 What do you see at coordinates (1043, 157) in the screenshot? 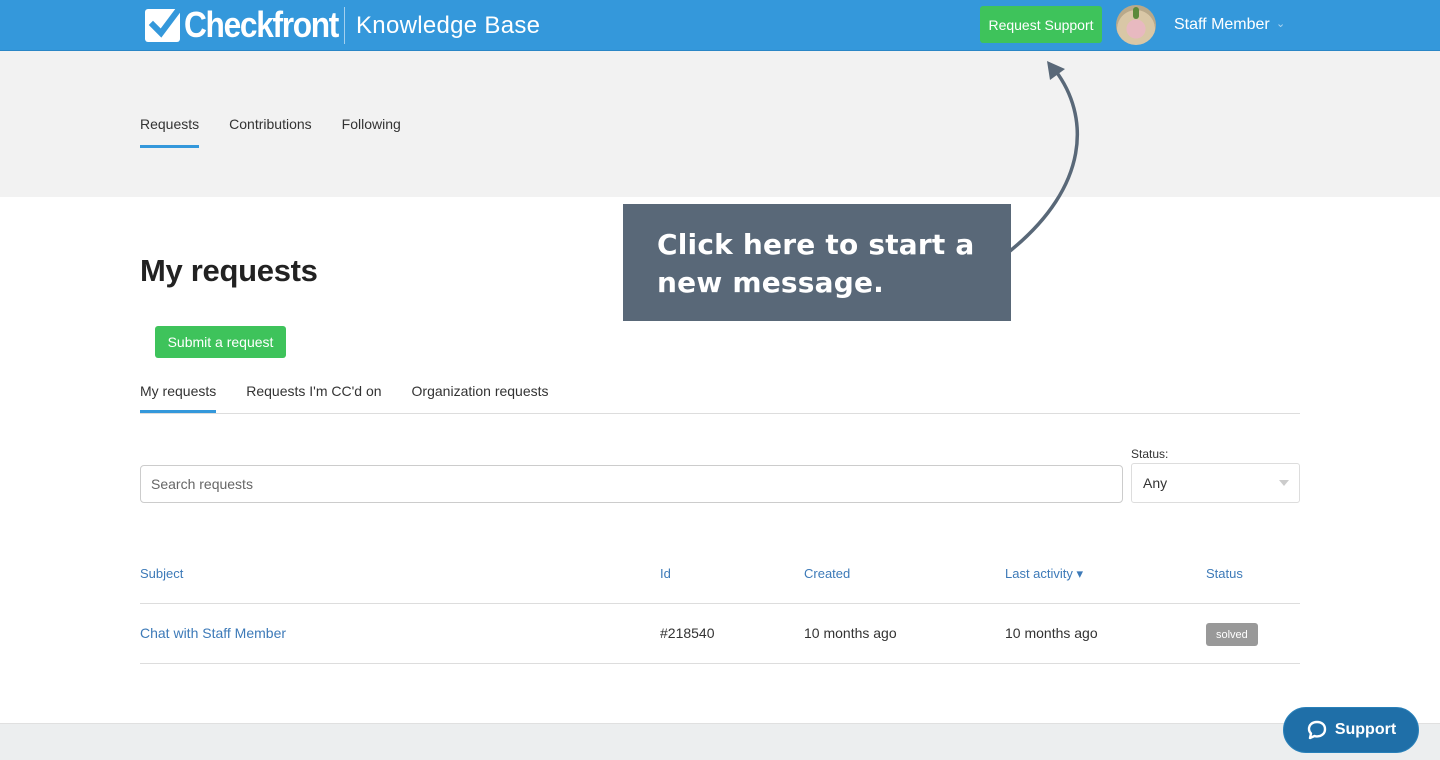
I see `annotation-arrow-icon` at bounding box center [1043, 157].